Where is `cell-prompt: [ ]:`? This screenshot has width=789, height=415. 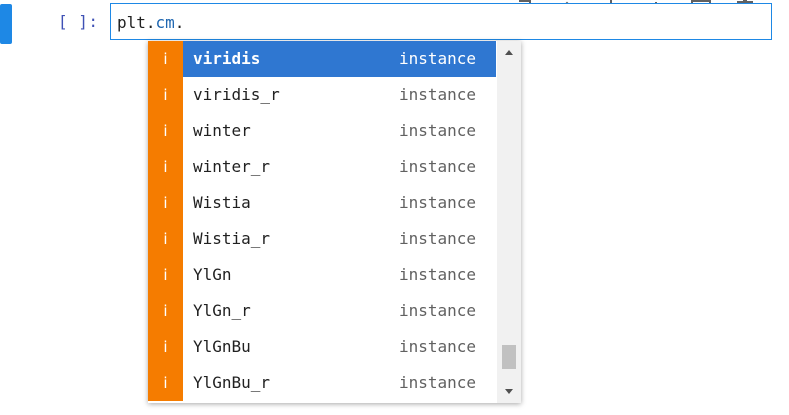 cell-prompt: [ ]: is located at coordinates (78, 21).